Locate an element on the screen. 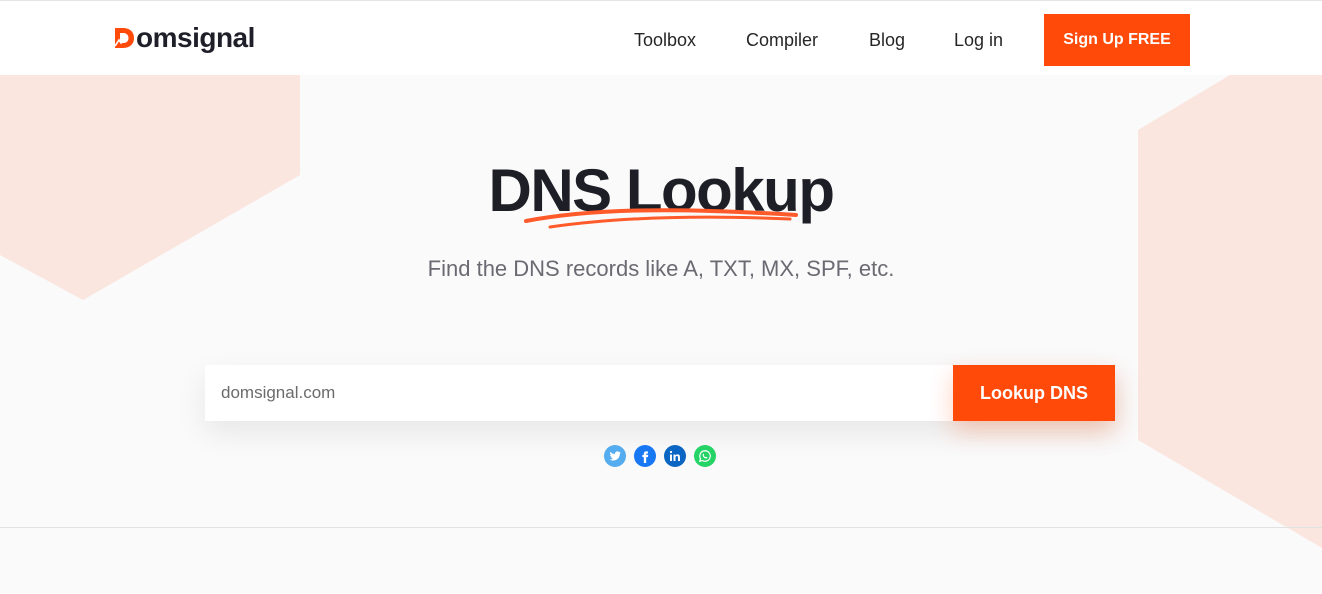 The width and height of the screenshot is (1322, 594). facebook-icon is located at coordinates (645, 456).